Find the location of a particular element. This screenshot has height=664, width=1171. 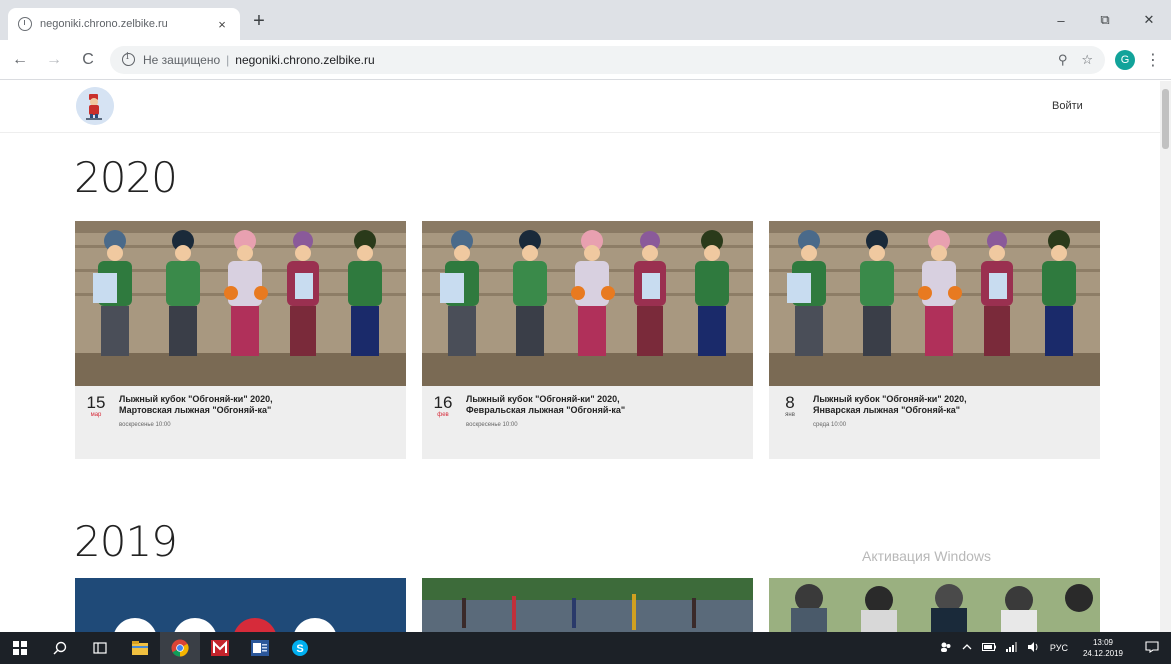

site-header: Войти is located at coordinates (580, 107).